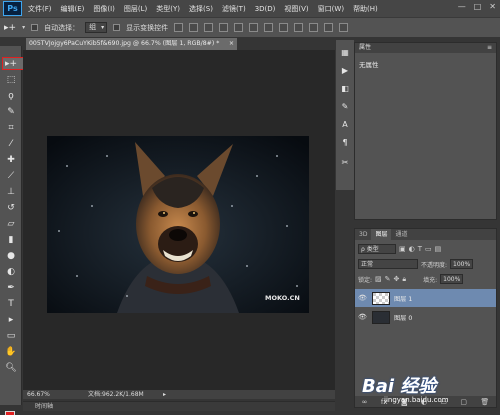 Image resolution: width=500 pixels, height=415 pixels. What do you see at coordinates (388, 279) in the screenshot?
I see `lock-paint-icon: ✎` at bounding box center [388, 279].